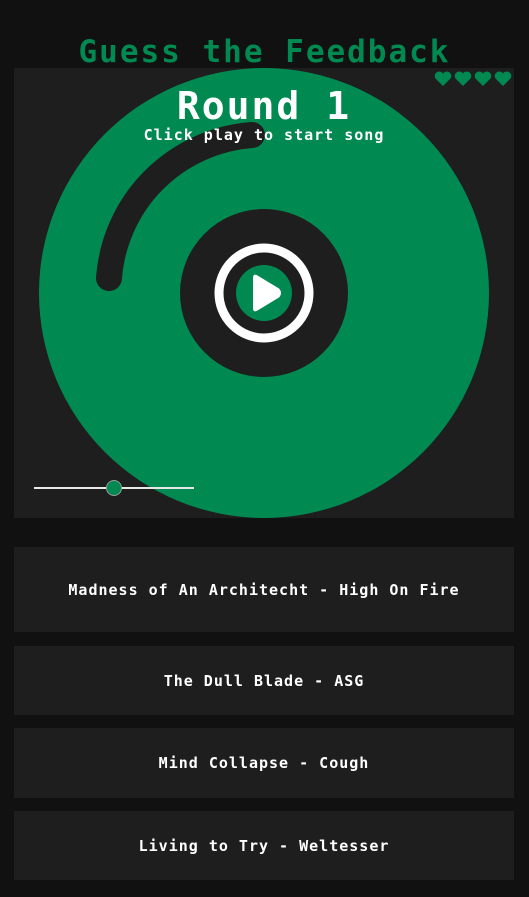 The height and width of the screenshot is (897, 529). I want to click on play-button, so click(264, 293).